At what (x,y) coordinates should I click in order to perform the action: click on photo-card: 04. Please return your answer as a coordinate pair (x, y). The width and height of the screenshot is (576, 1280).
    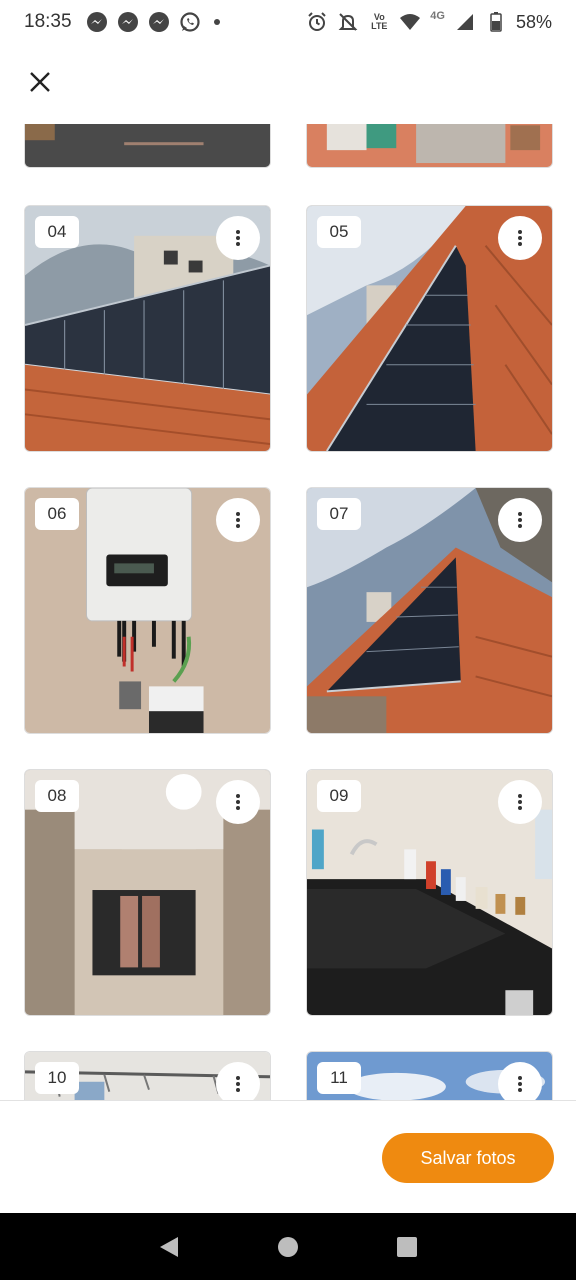
    Looking at the image, I should click on (147, 328).